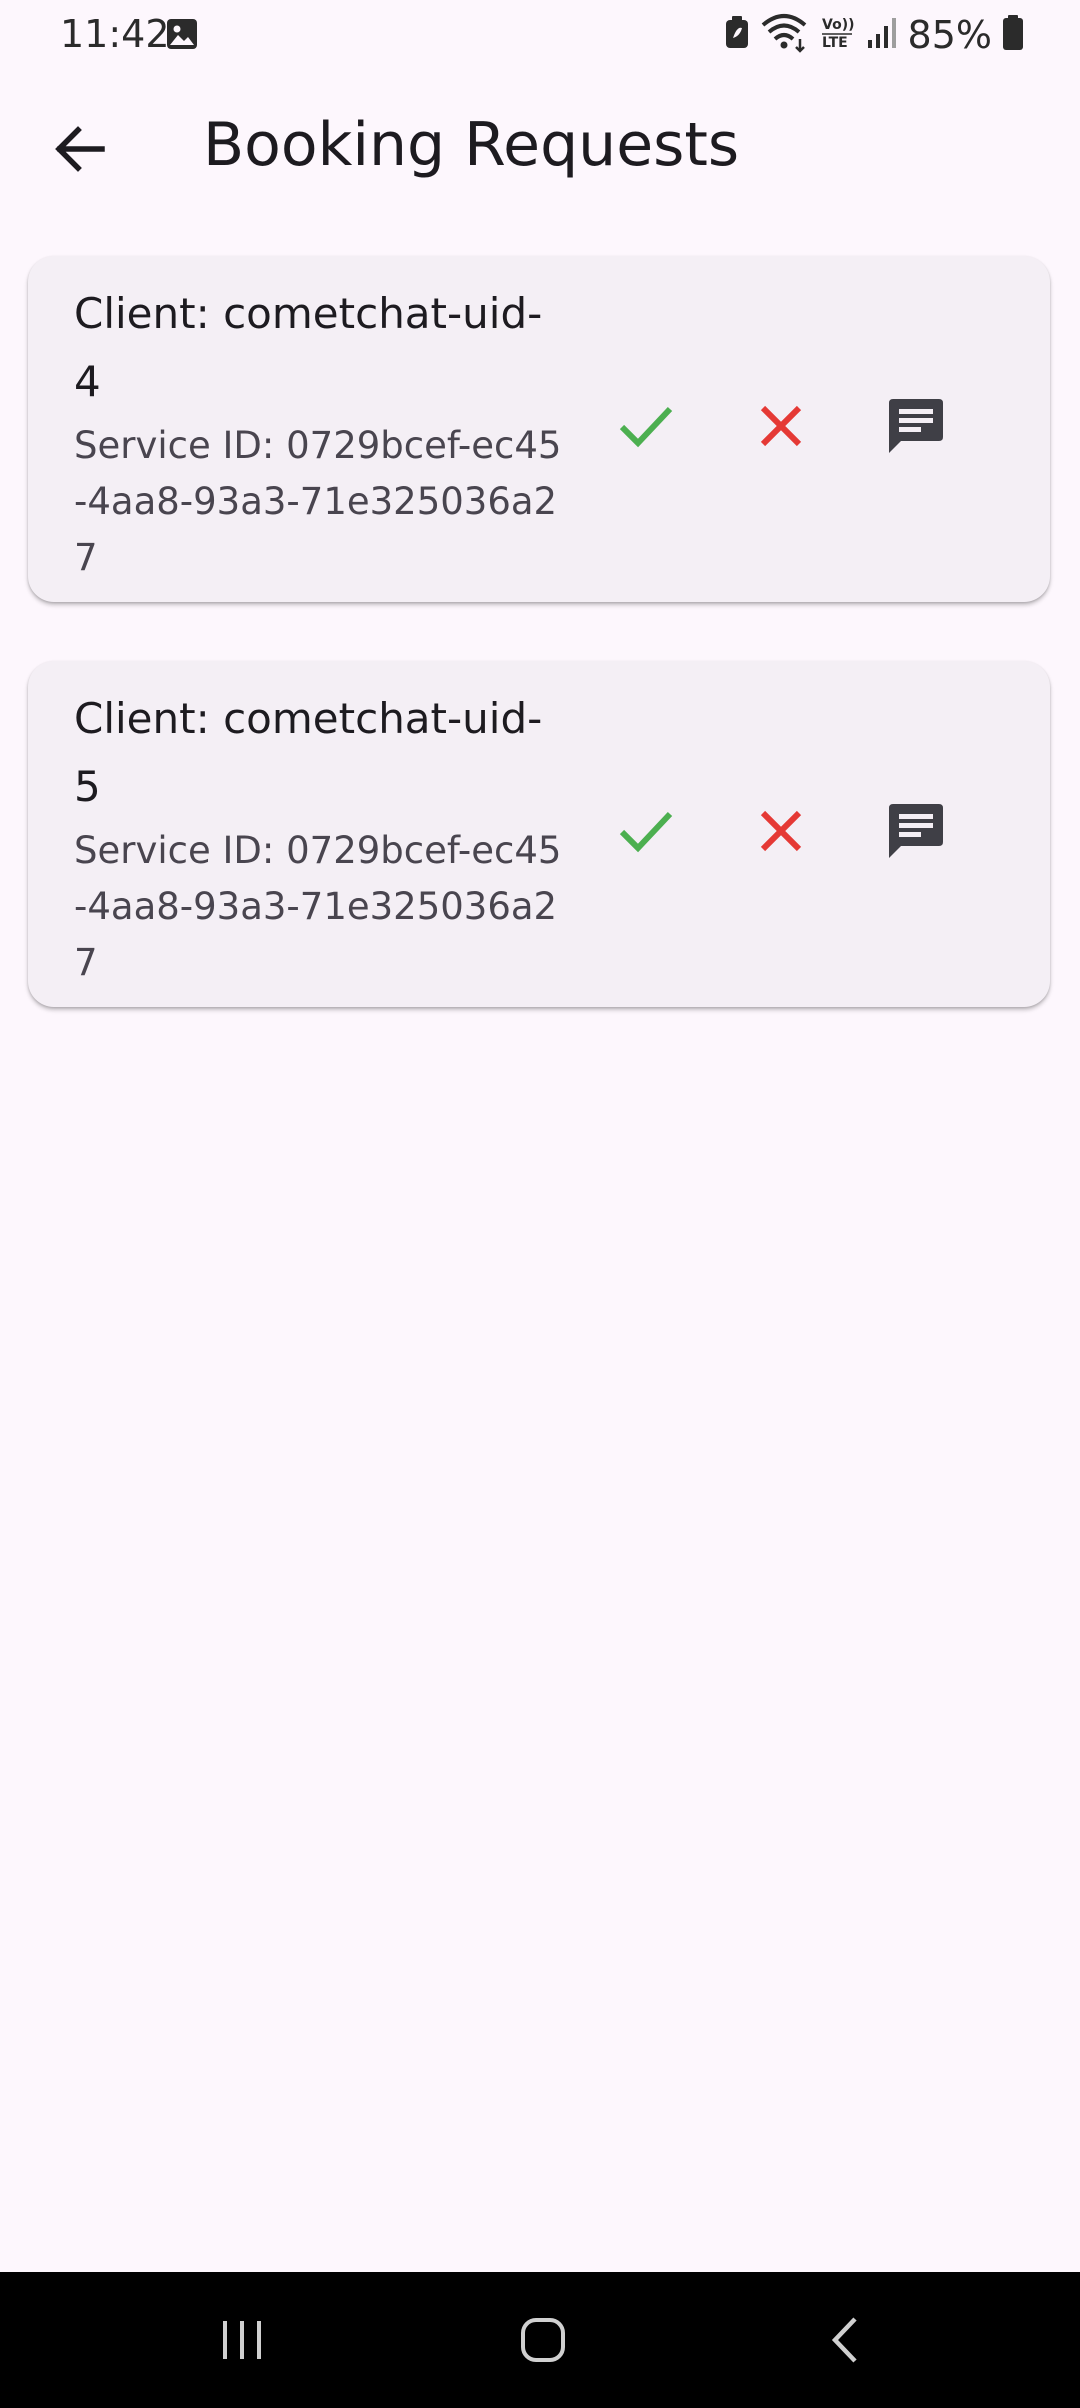  What do you see at coordinates (471, 145) in the screenshot?
I see `page-title: Booking Requests` at bounding box center [471, 145].